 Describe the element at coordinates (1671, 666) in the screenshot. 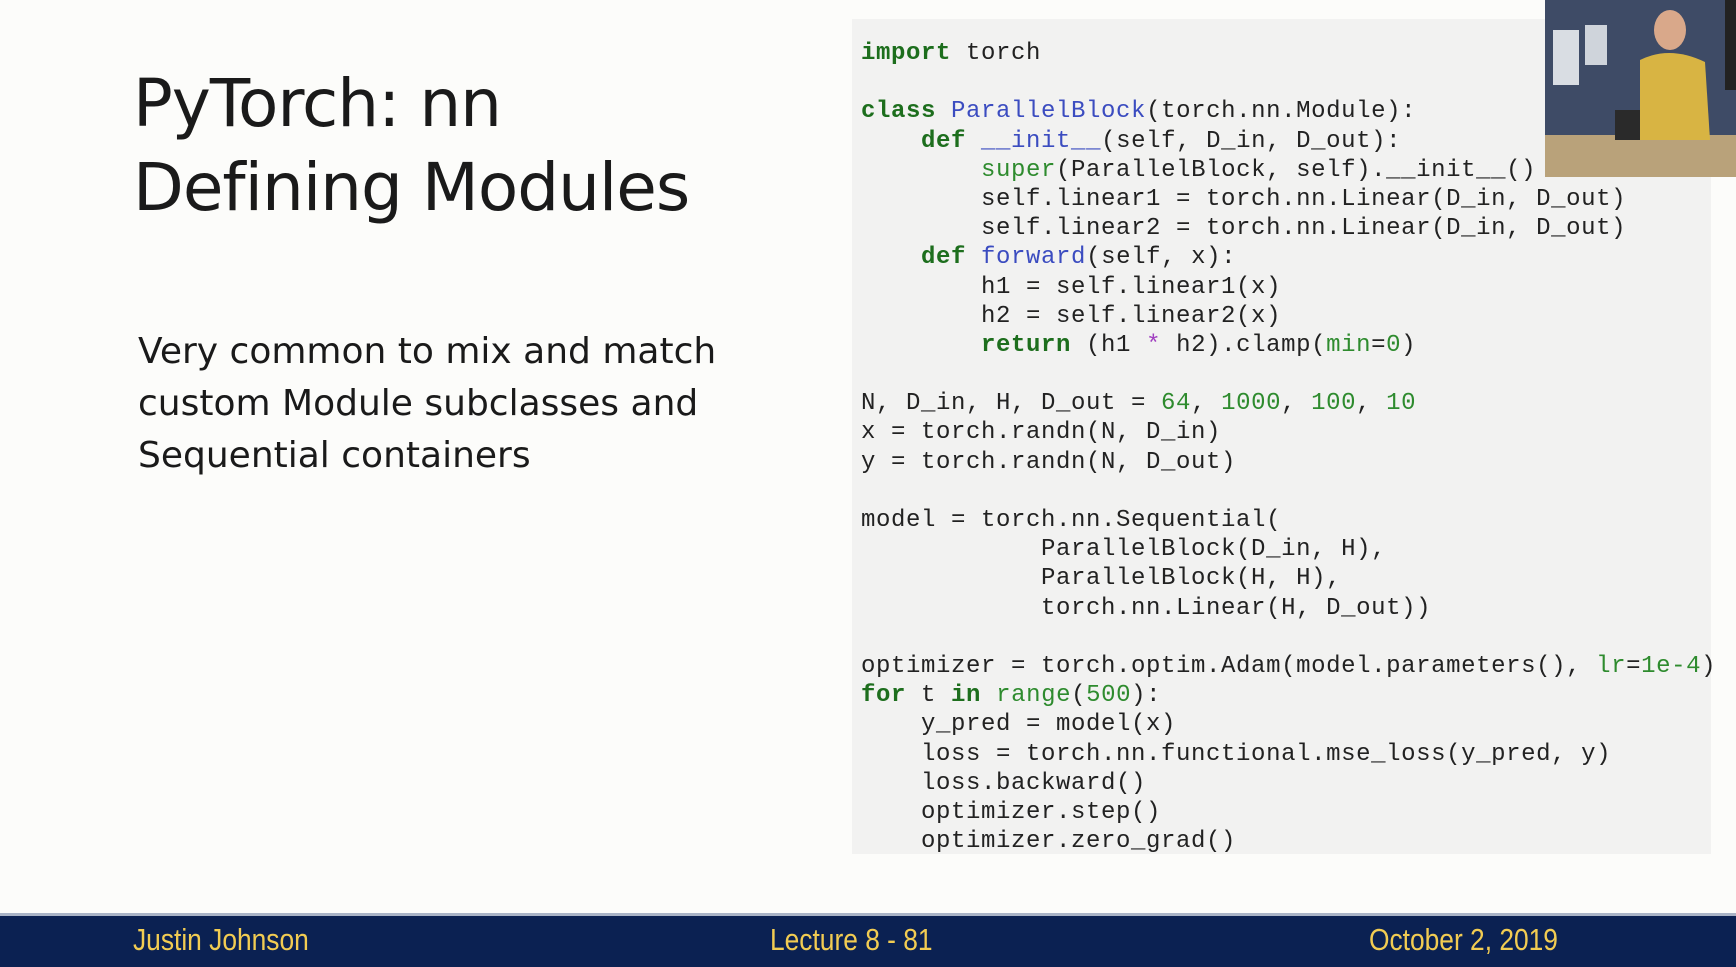

I see `code-token: 1e-4` at that location.